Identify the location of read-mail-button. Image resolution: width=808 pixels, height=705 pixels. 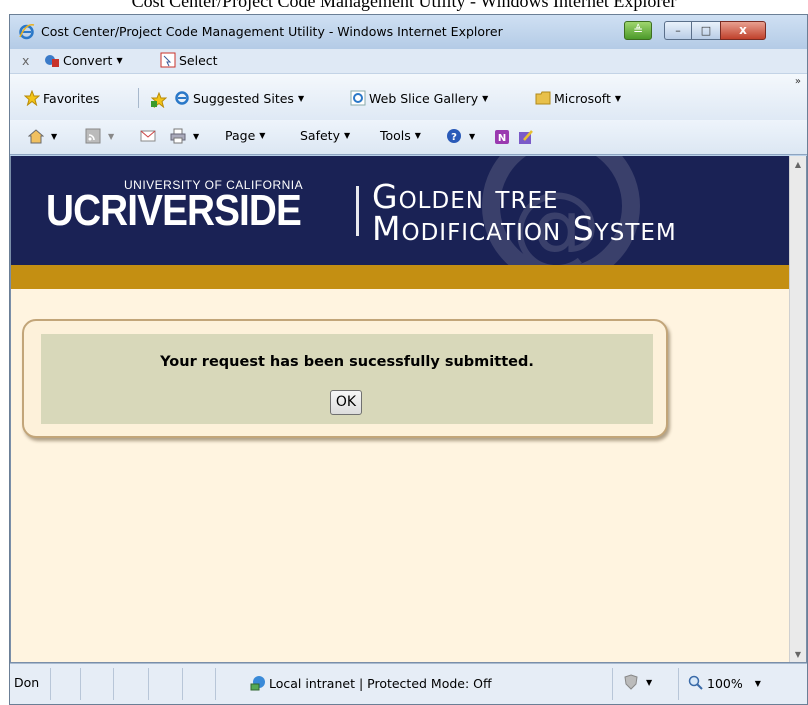
(149, 136).